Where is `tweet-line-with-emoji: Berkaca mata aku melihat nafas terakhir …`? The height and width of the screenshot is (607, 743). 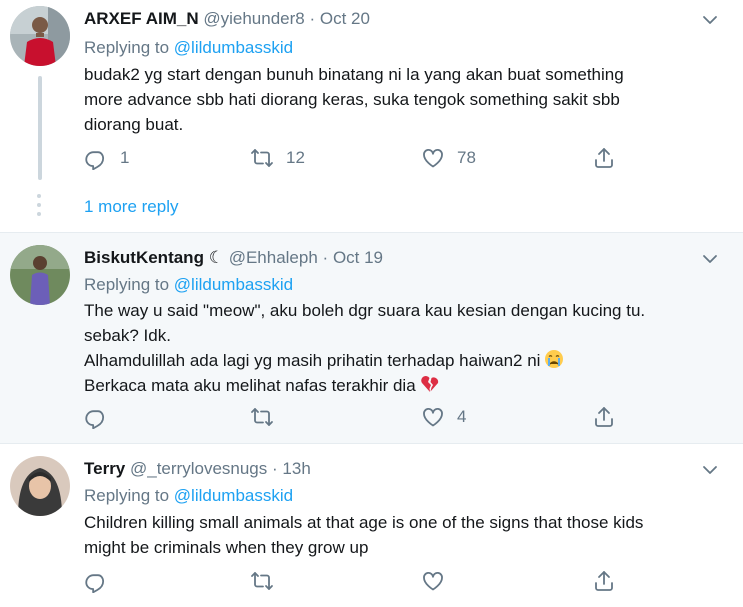
tweet-line-with-emoji: Berkaca mata aku melihat nafas terakhir … is located at coordinates (404, 385).